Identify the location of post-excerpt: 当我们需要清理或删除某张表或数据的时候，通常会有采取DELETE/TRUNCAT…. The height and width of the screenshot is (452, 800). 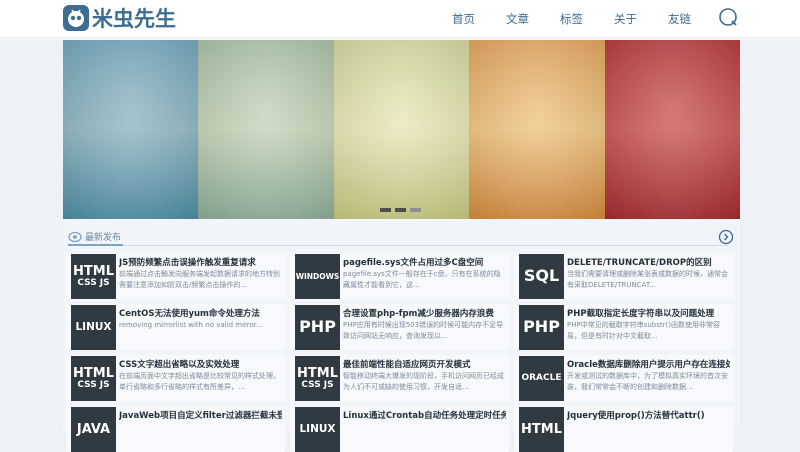
(647, 279).